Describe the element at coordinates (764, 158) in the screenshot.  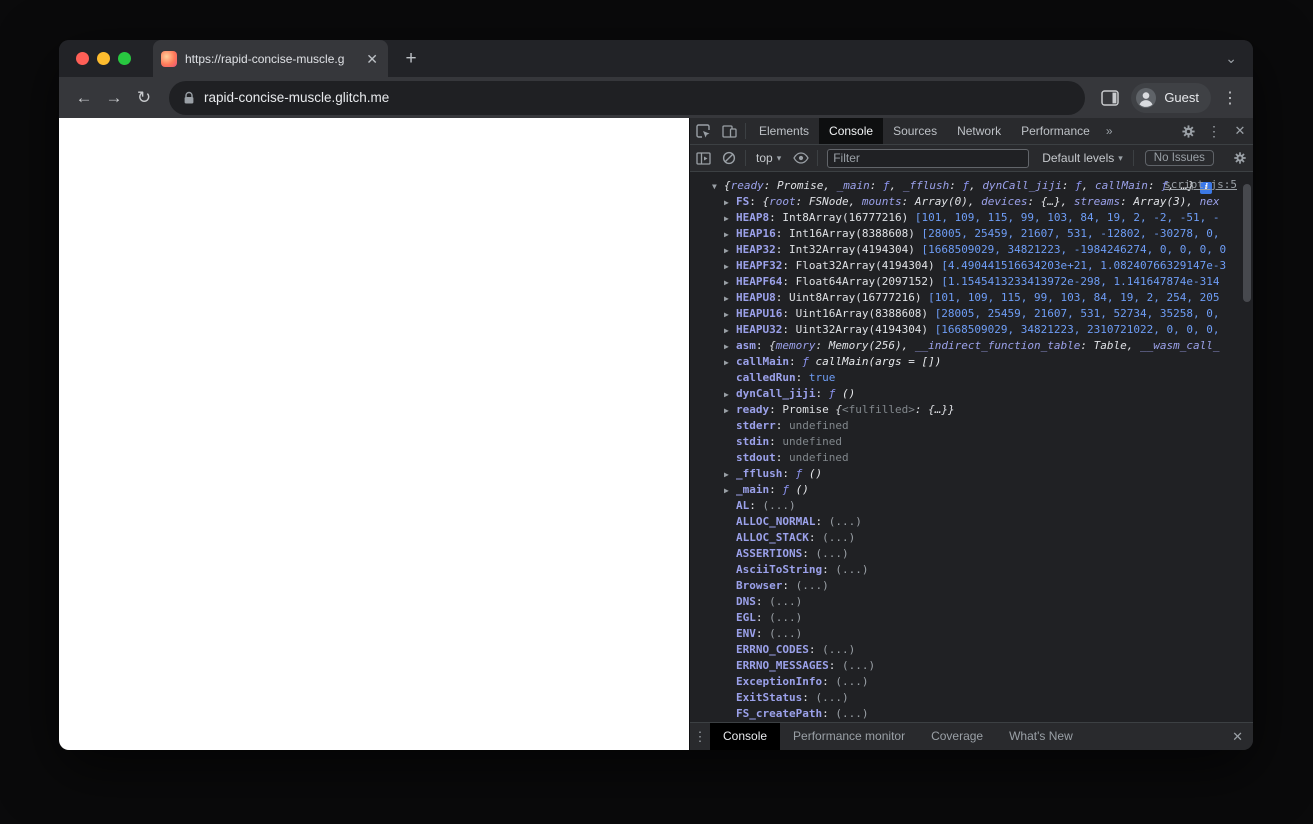
I see `context-label: top` at that location.